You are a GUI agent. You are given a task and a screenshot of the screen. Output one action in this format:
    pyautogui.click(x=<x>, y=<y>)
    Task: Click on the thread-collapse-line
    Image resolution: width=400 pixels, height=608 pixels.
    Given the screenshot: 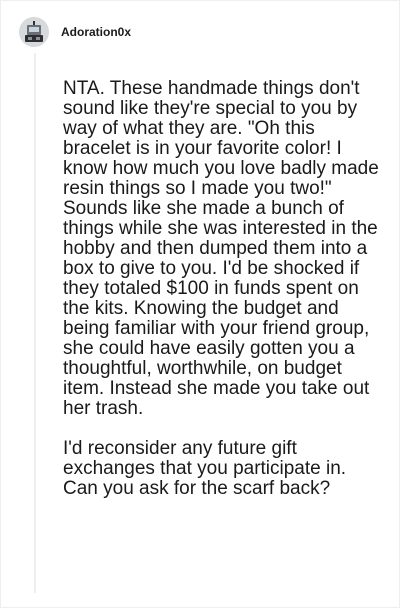 What is the action you would take?
    pyautogui.click(x=35, y=323)
    